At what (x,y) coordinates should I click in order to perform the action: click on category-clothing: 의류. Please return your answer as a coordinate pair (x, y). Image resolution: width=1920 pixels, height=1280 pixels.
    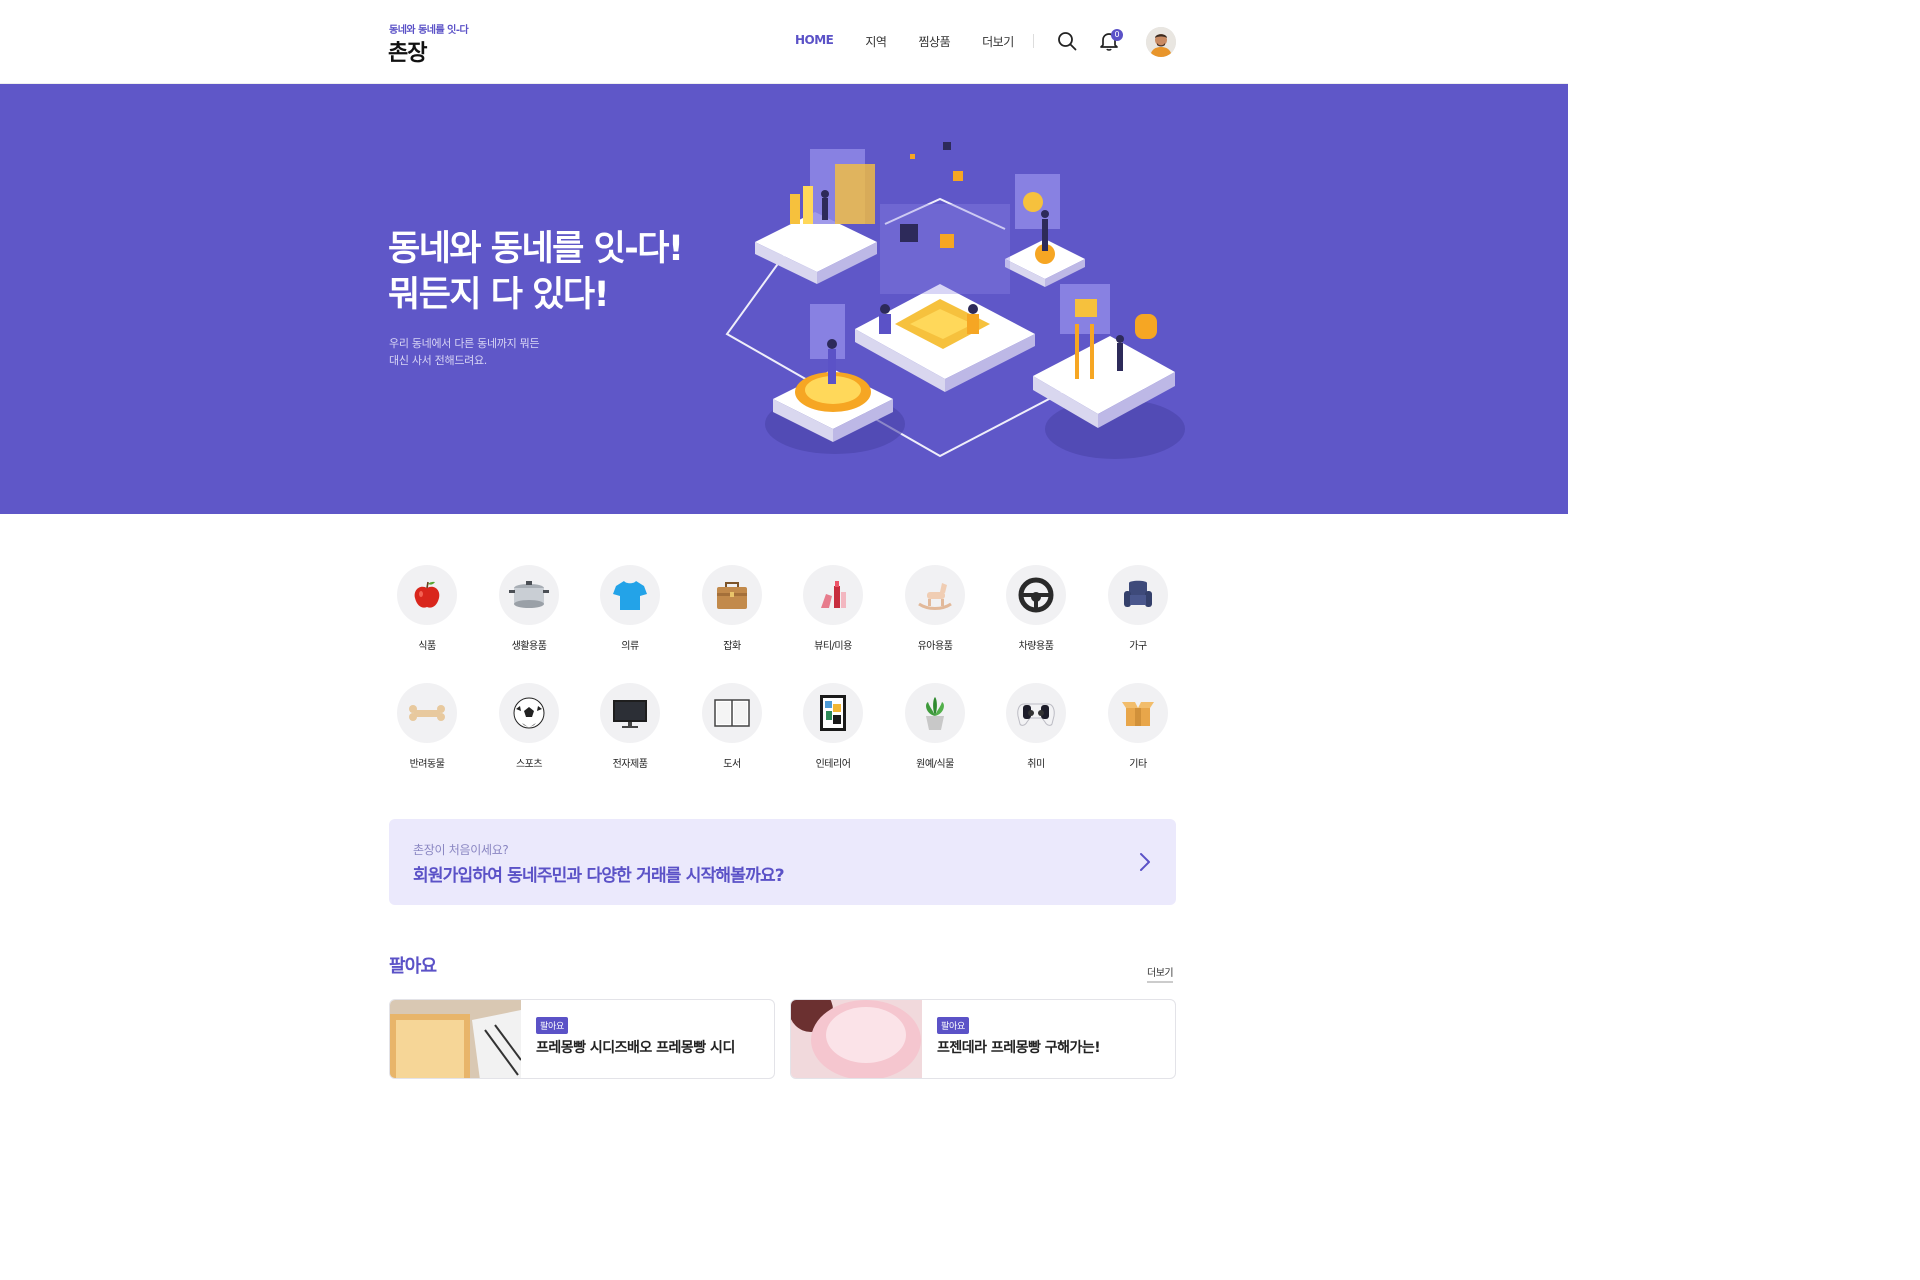
    Looking at the image, I should click on (630, 608).